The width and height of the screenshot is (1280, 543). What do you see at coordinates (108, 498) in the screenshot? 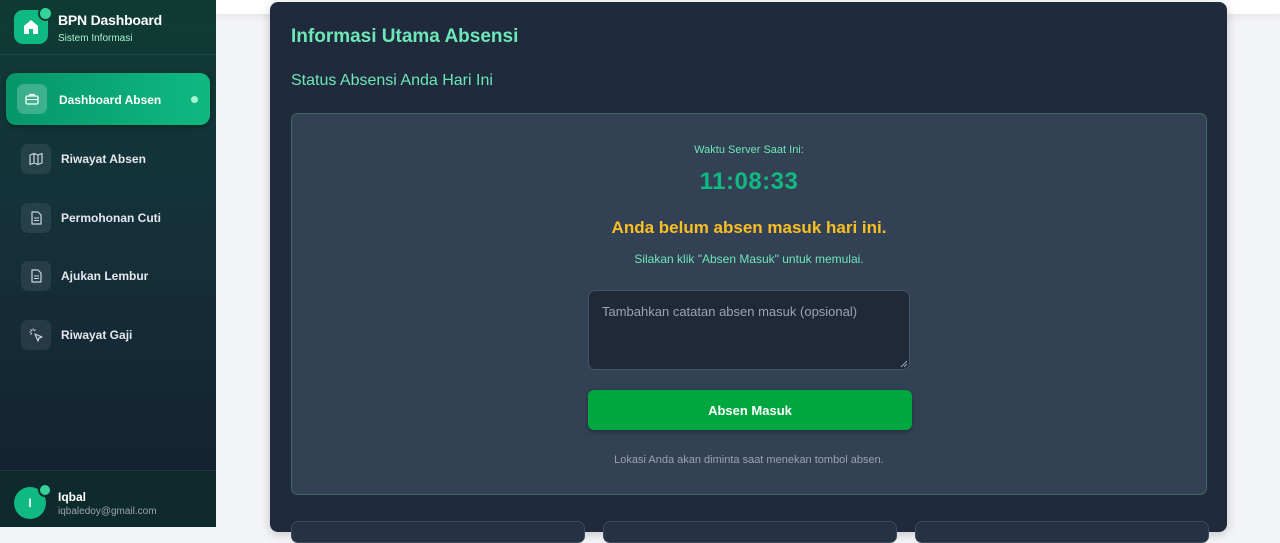
I see `user-profile: I Iqbal iqbaledoy@gmail.com` at bounding box center [108, 498].